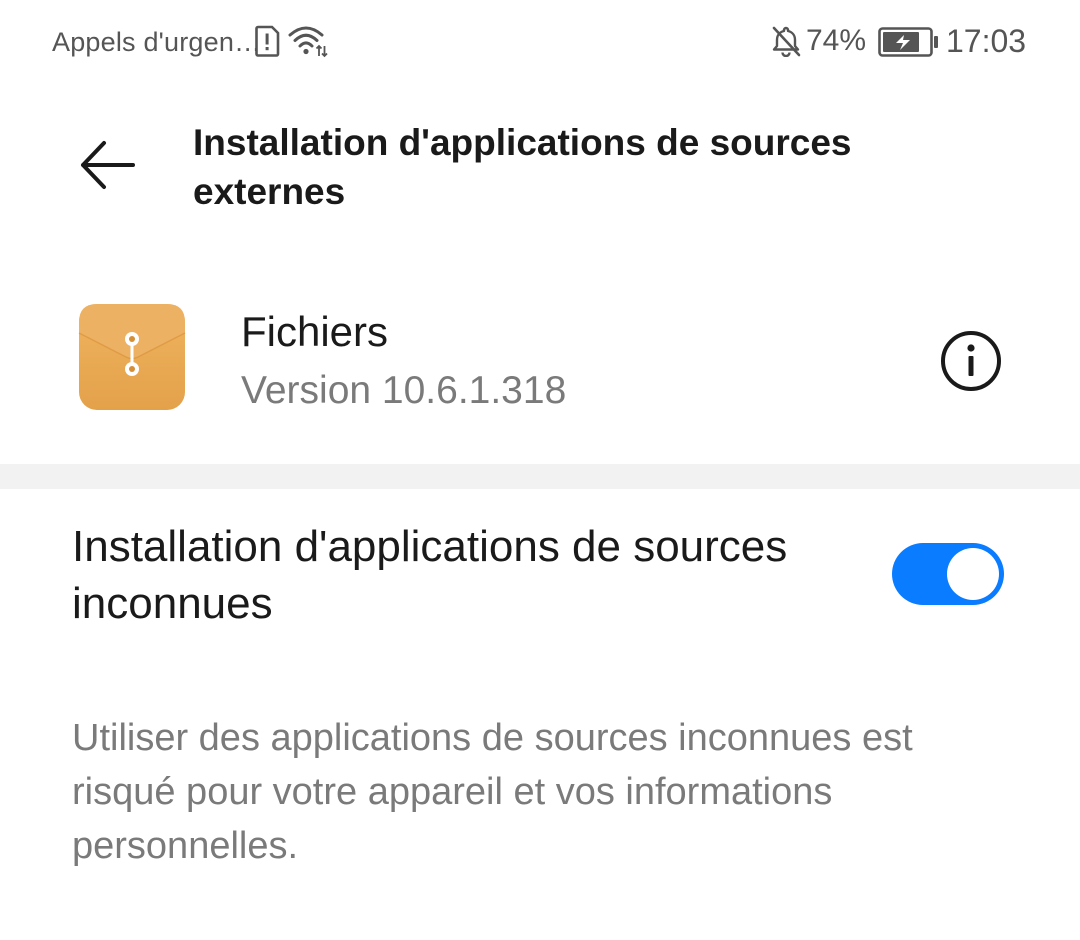  I want to click on wifi-icon, so click(308, 41).